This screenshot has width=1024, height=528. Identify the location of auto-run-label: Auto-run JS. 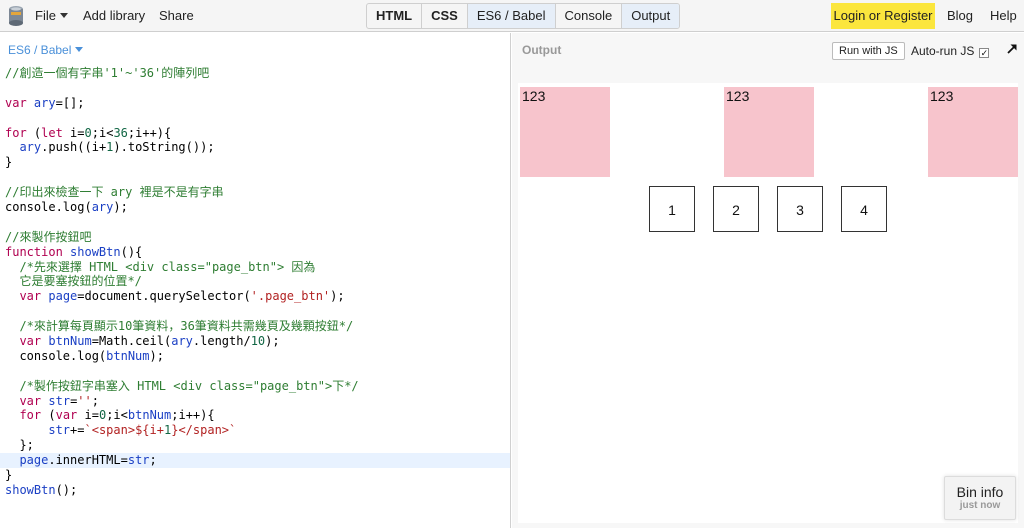
(943, 51).